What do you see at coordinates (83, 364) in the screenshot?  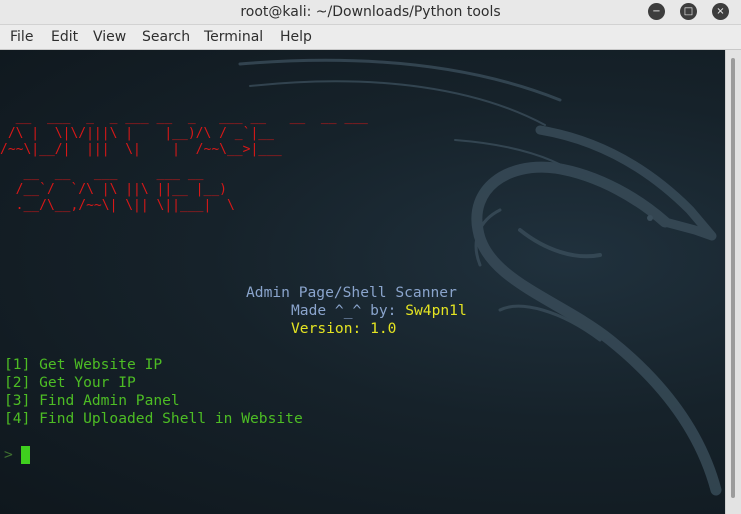 I see `menu-option: [1] Get Website IP` at bounding box center [83, 364].